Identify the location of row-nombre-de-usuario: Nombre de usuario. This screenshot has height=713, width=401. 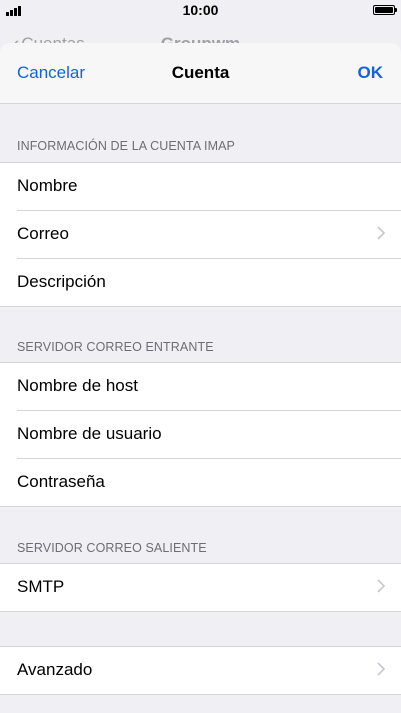
(200, 434).